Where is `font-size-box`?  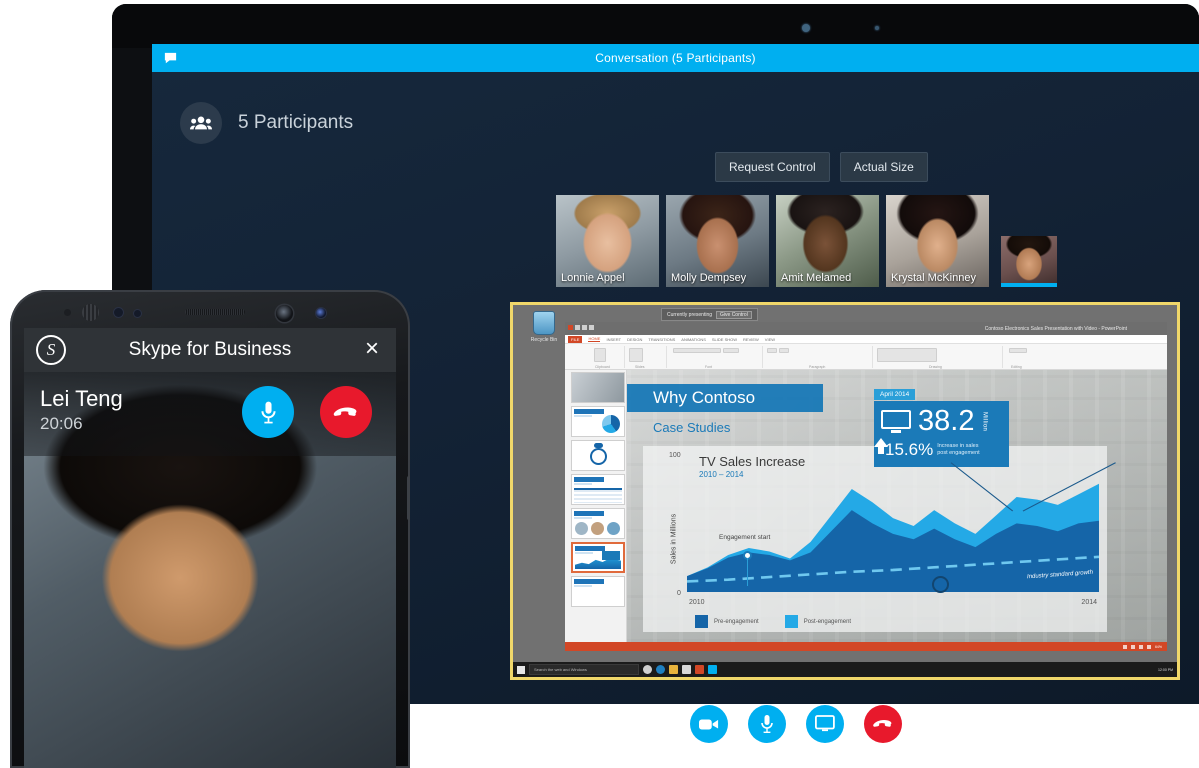 font-size-box is located at coordinates (731, 350).